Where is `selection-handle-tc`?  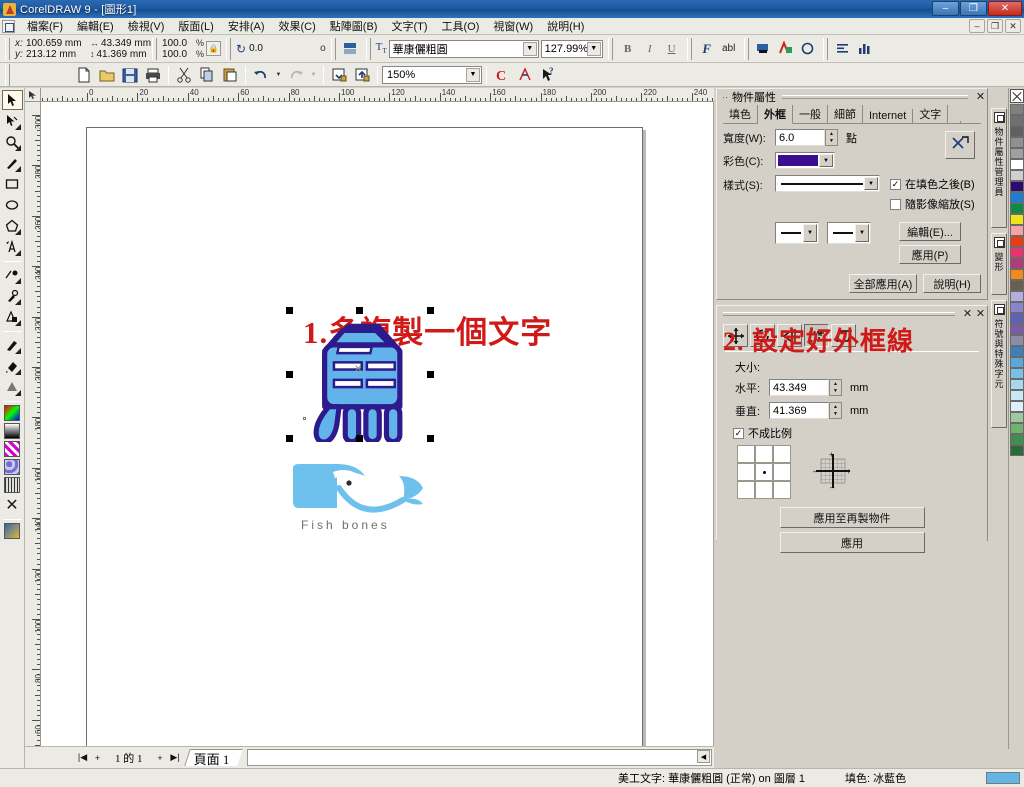
selection-handle-tc is located at coordinates (359, 310).